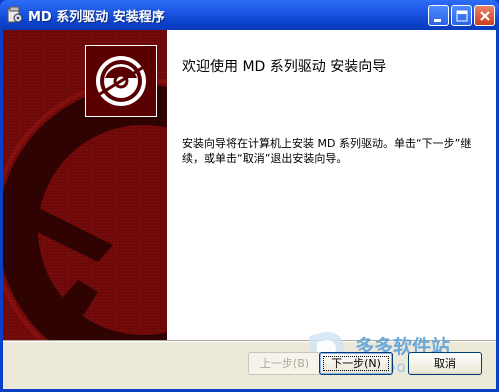 Image resolution: width=499 pixels, height=392 pixels. What do you see at coordinates (437, 20) in the screenshot?
I see `minimize-icon` at bounding box center [437, 20].